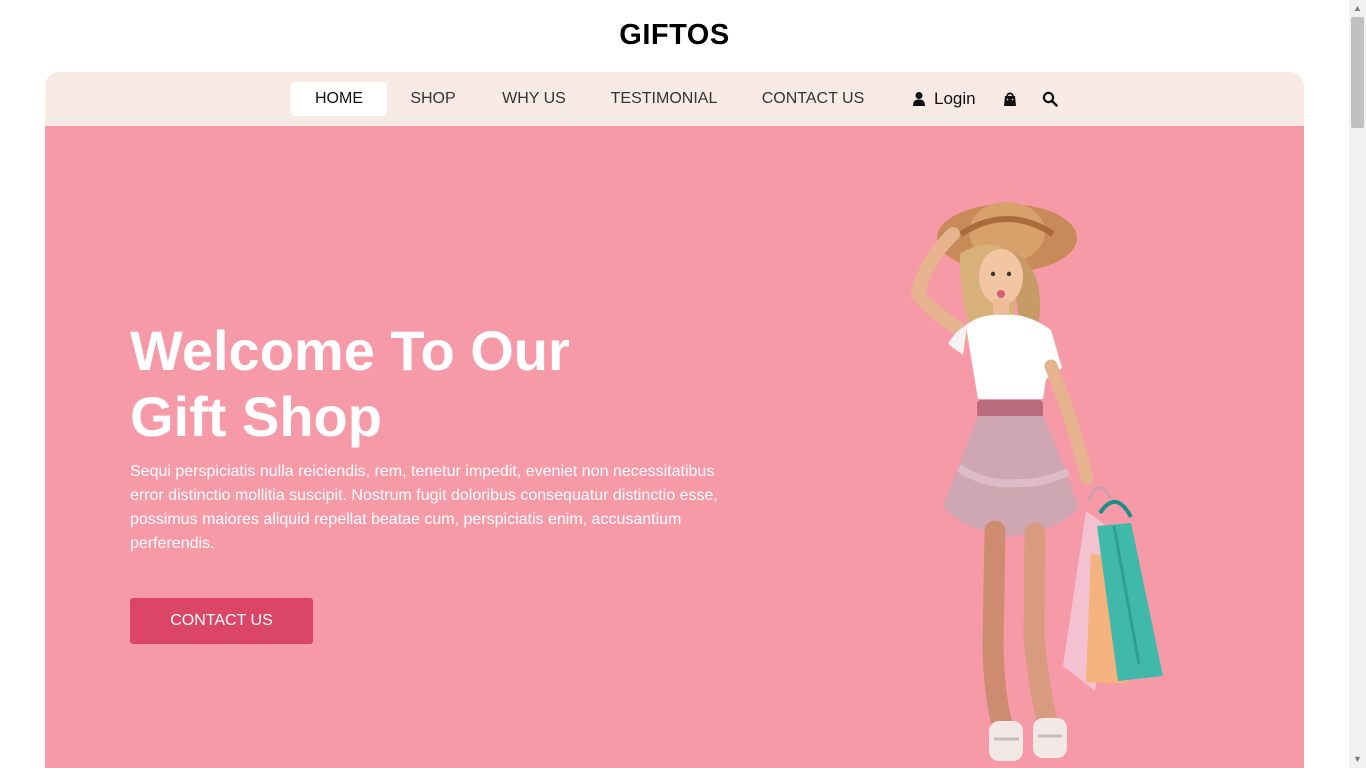  I want to click on nav-contact-us: CONTACT US, so click(813, 99).